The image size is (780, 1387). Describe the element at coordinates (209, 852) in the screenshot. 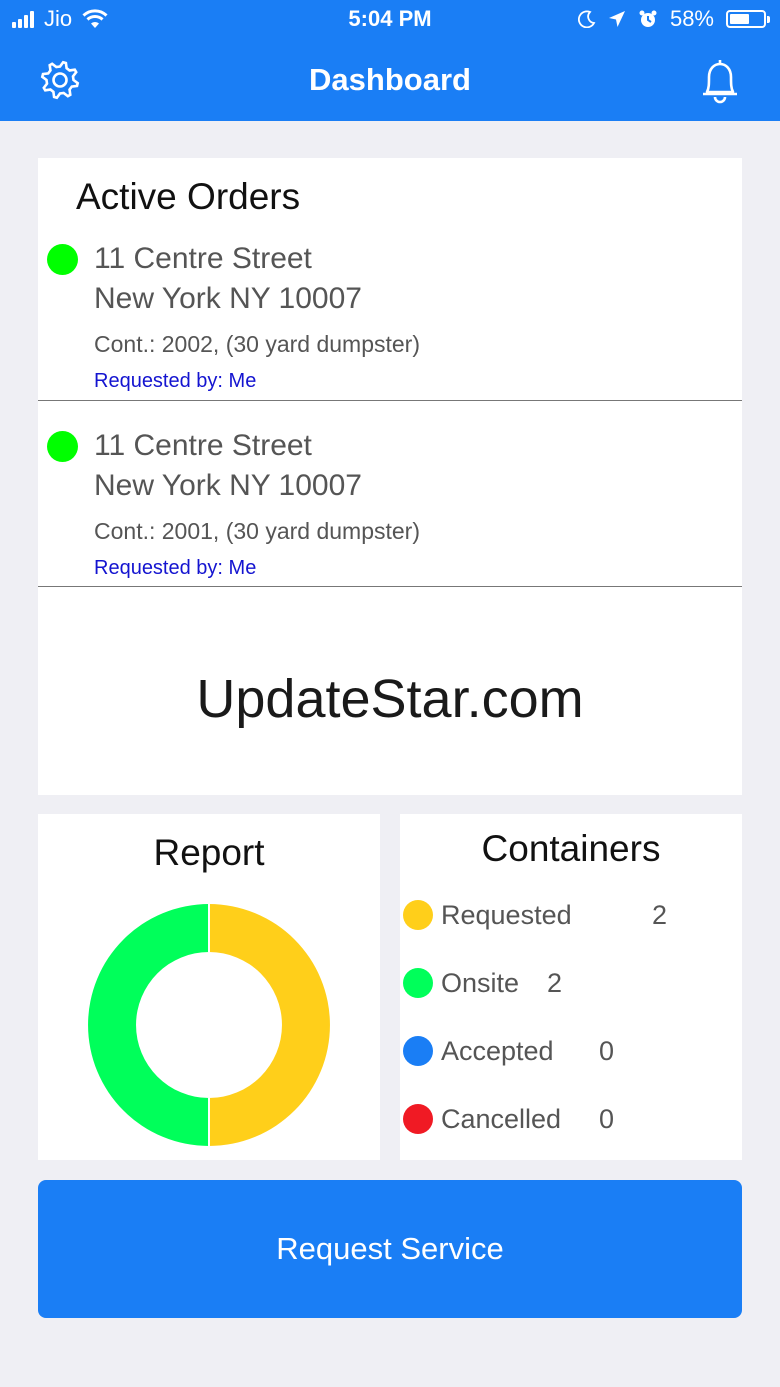

I see `report-title: Report` at that location.